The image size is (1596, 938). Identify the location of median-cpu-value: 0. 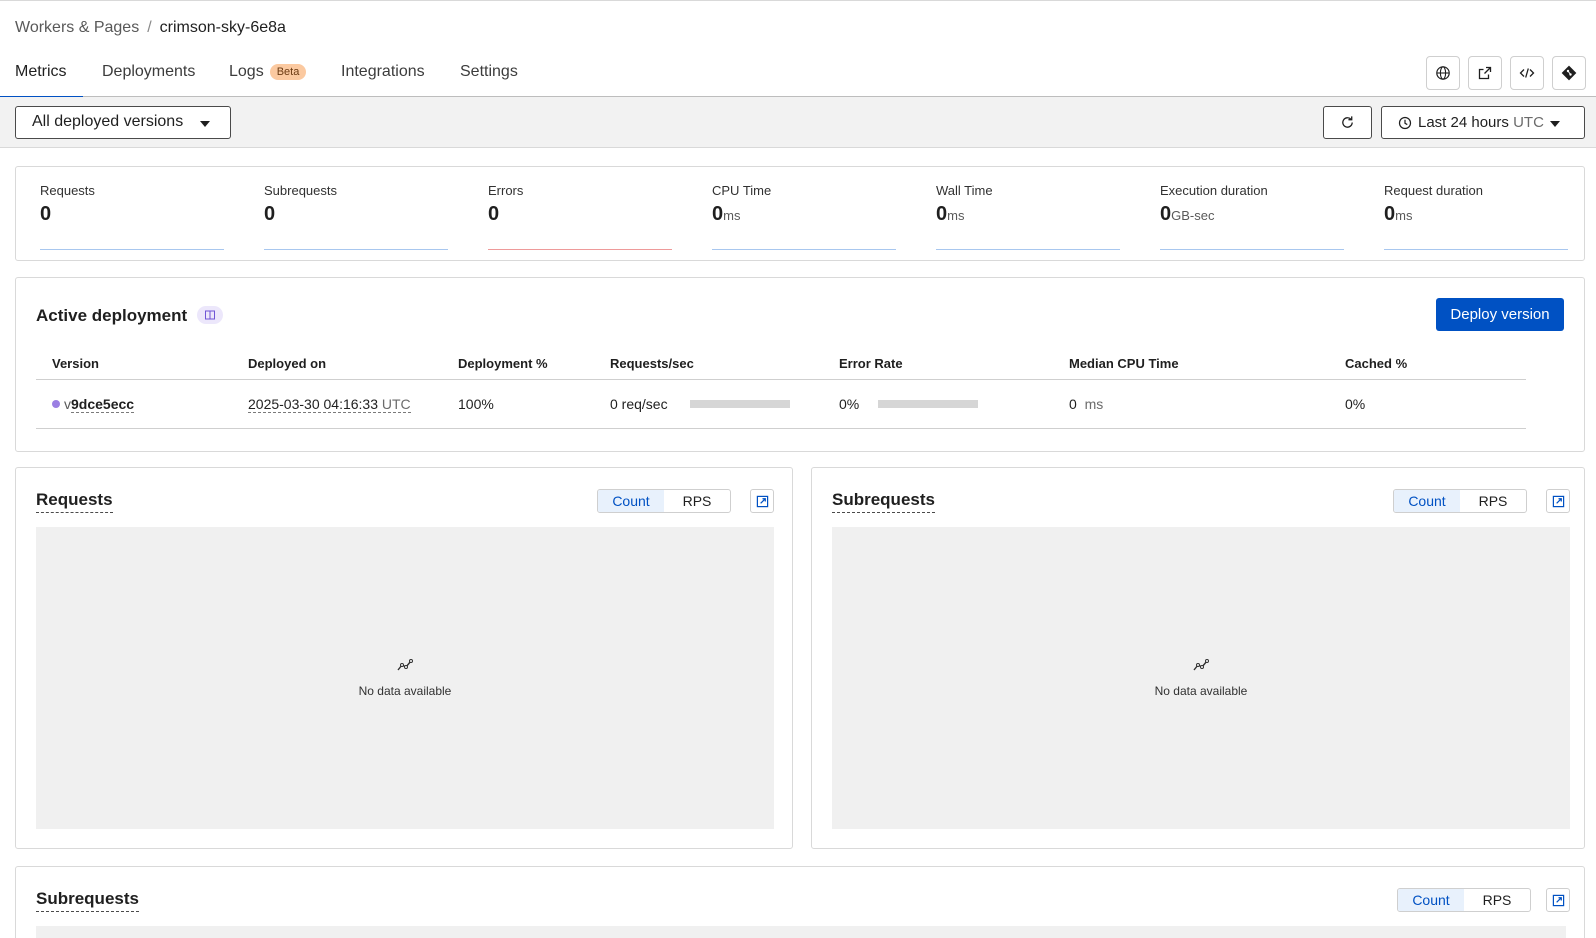
(1073, 404).